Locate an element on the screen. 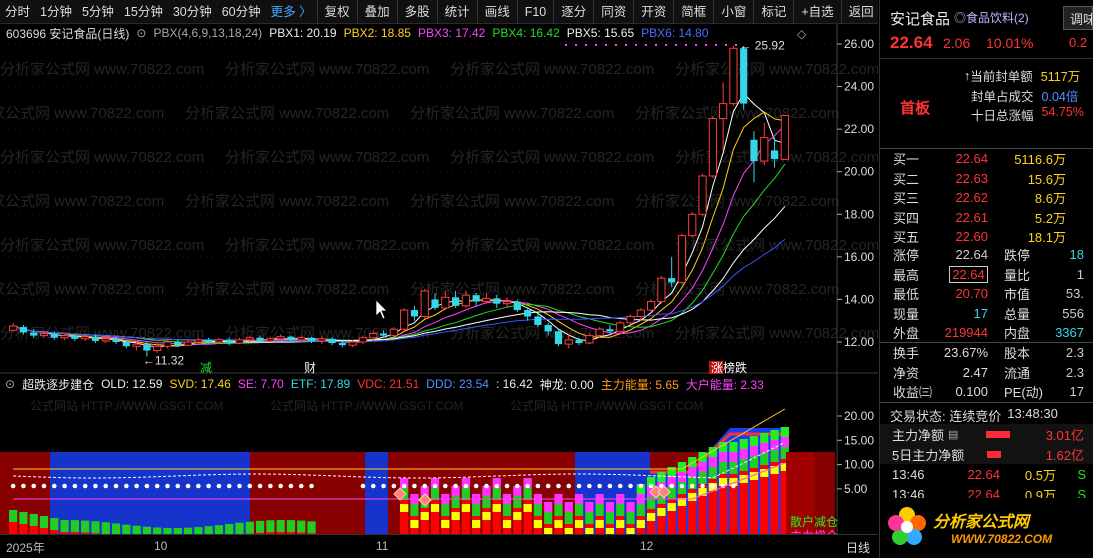 The width and height of the screenshot is (1093, 558). period-tab-60min: 60分钟 is located at coordinates (241, 12).